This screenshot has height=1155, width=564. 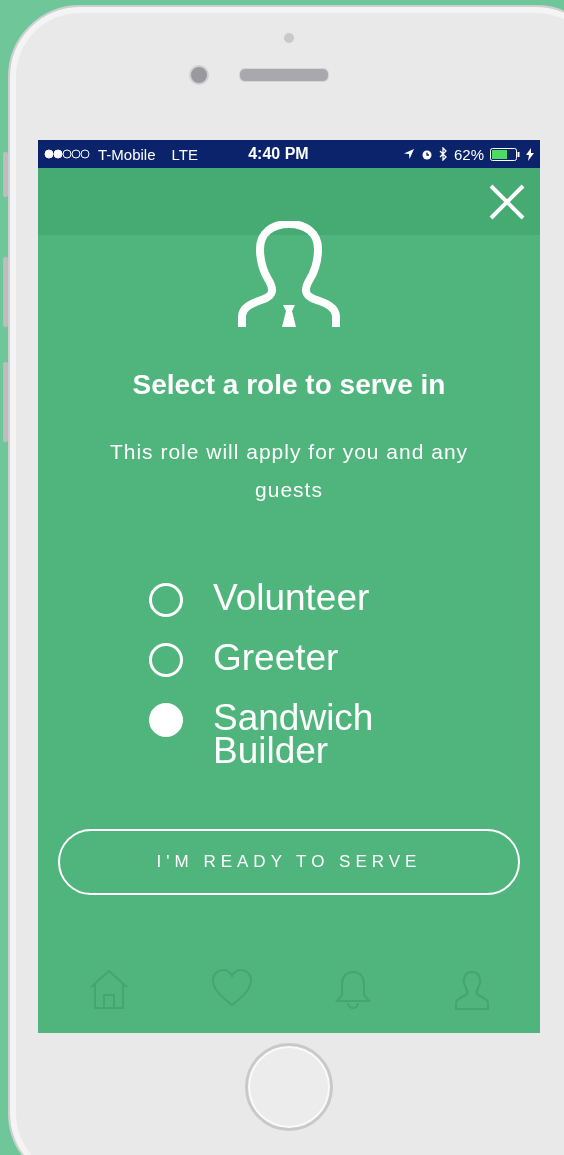 I want to click on camera-dot, so click(x=289, y=38).